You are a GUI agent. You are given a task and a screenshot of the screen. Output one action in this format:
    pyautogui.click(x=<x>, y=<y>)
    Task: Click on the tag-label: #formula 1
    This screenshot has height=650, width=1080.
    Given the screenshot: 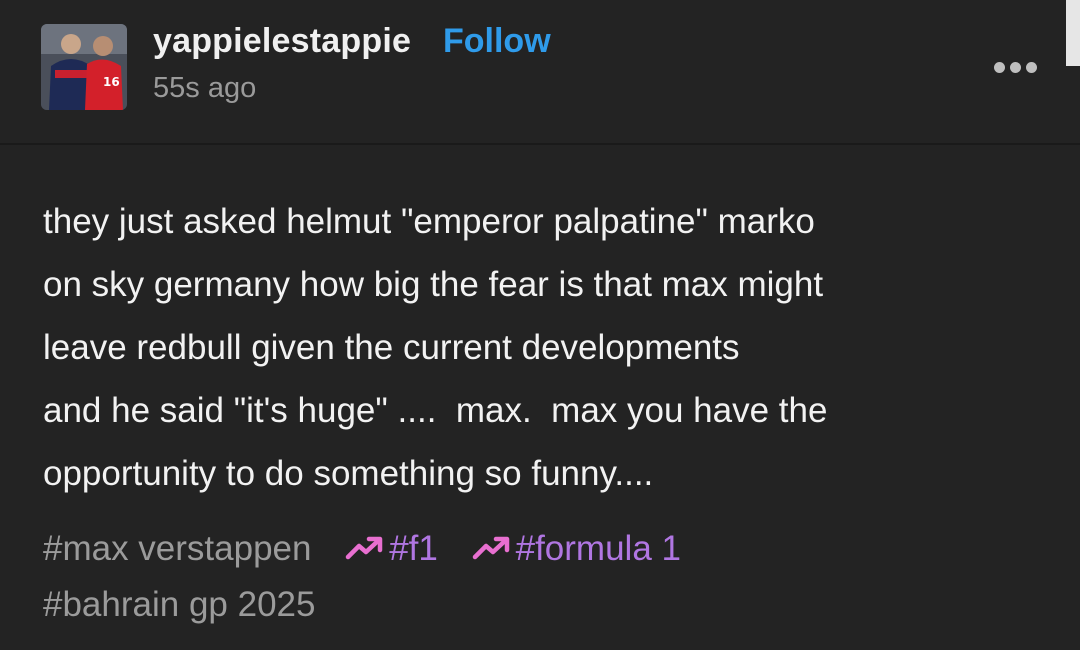 What is the action you would take?
    pyautogui.click(x=598, y=548)
    